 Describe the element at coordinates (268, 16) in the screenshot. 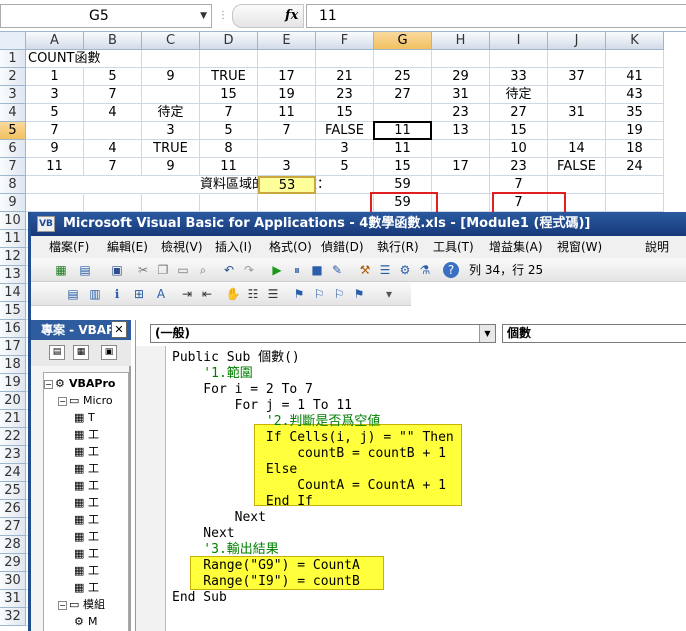

I see `insert-function-button: fx` at that location.